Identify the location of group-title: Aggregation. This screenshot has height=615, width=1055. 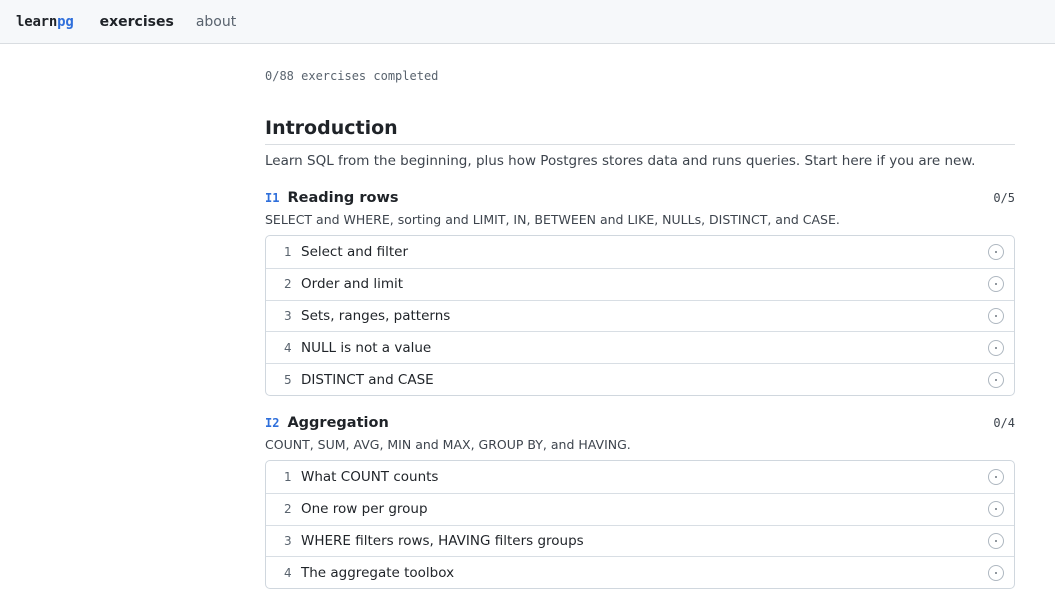
(338, 422).